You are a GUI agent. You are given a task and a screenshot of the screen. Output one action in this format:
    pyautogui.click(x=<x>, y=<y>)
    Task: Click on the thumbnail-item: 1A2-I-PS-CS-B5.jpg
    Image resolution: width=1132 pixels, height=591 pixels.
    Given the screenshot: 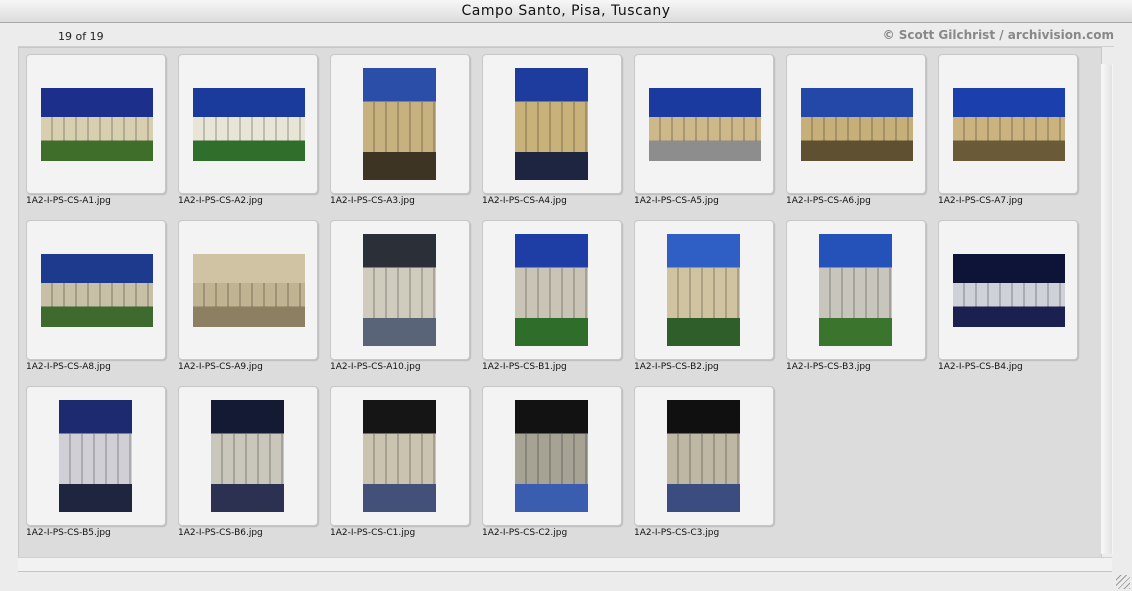 What is the action you would take?
    pyautogui.click(x=96, y=463)
    